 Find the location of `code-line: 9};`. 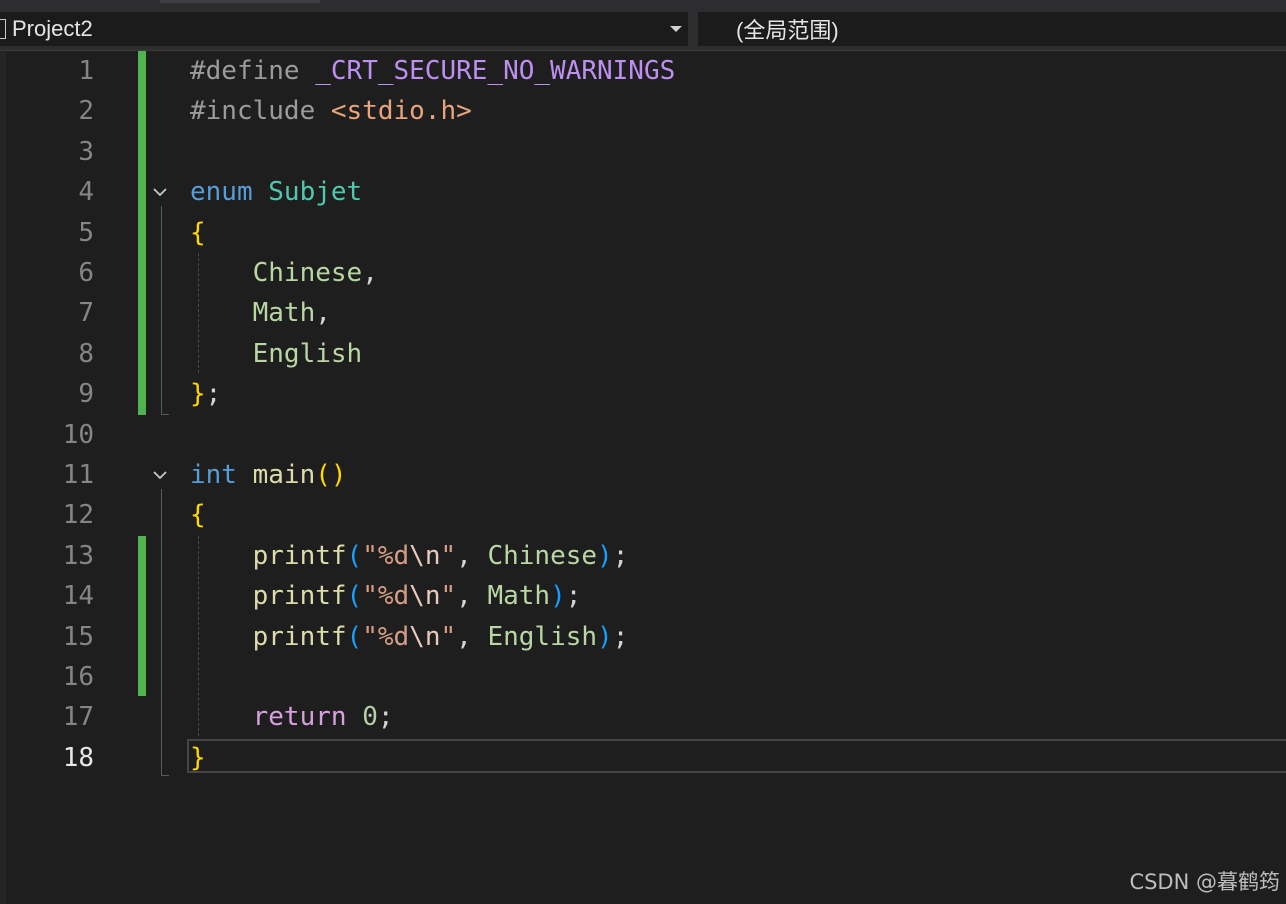

code-line: 9}; is located at coordinates (643, 394).